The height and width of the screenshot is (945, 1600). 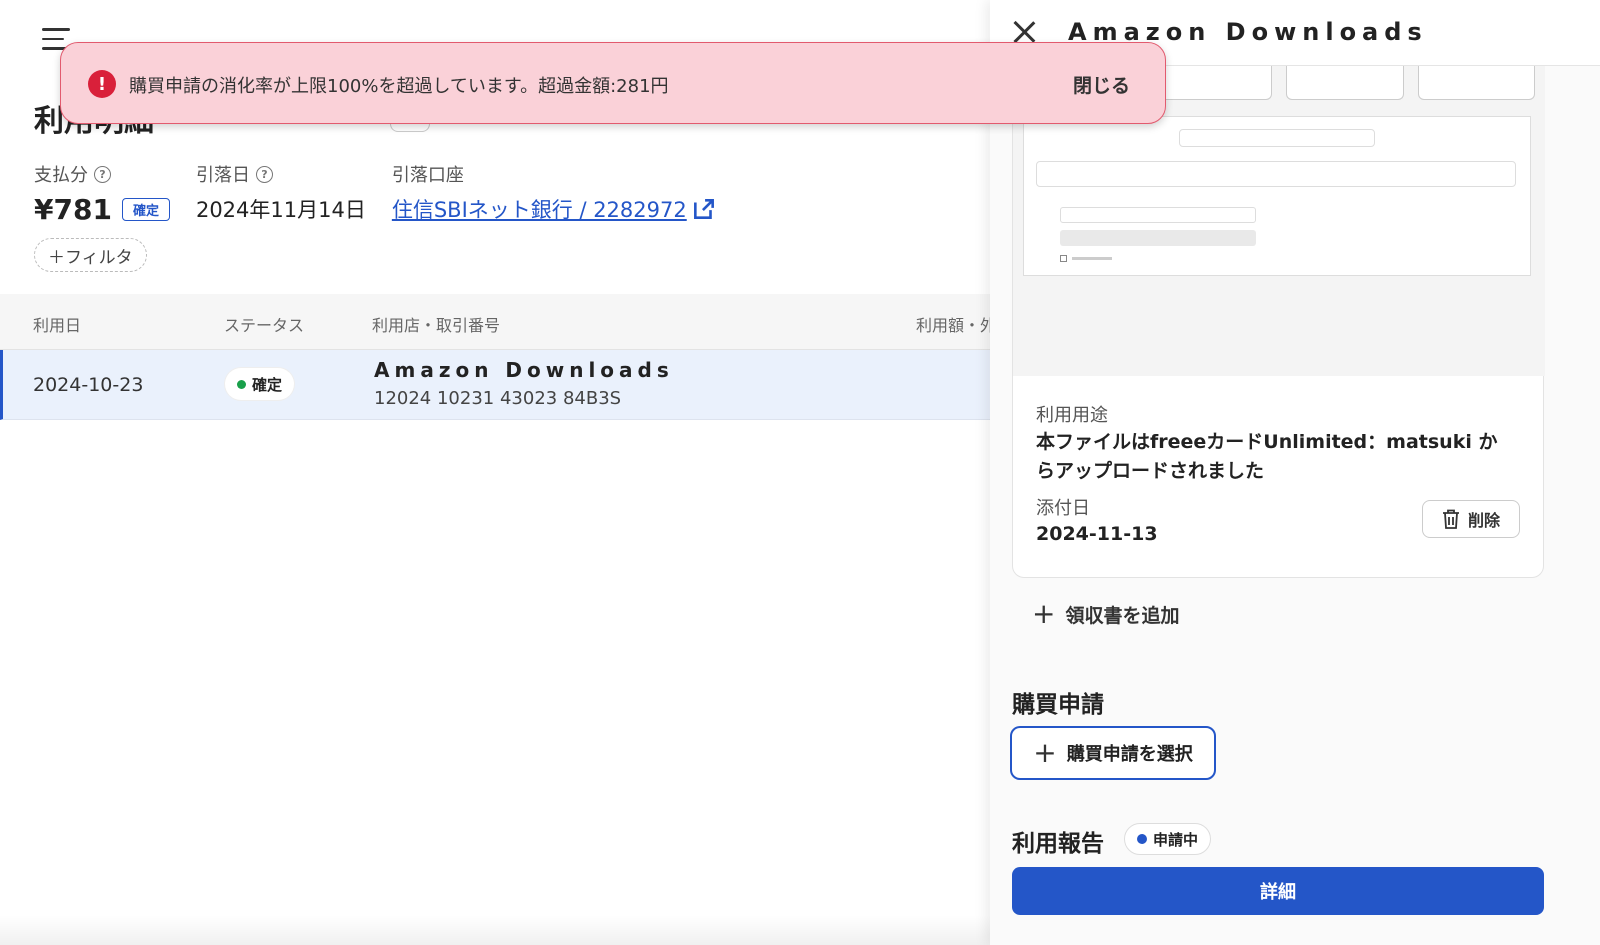 I want to click on add-receipt-button: + 領収書を追加, so click(x=1105, y=614).